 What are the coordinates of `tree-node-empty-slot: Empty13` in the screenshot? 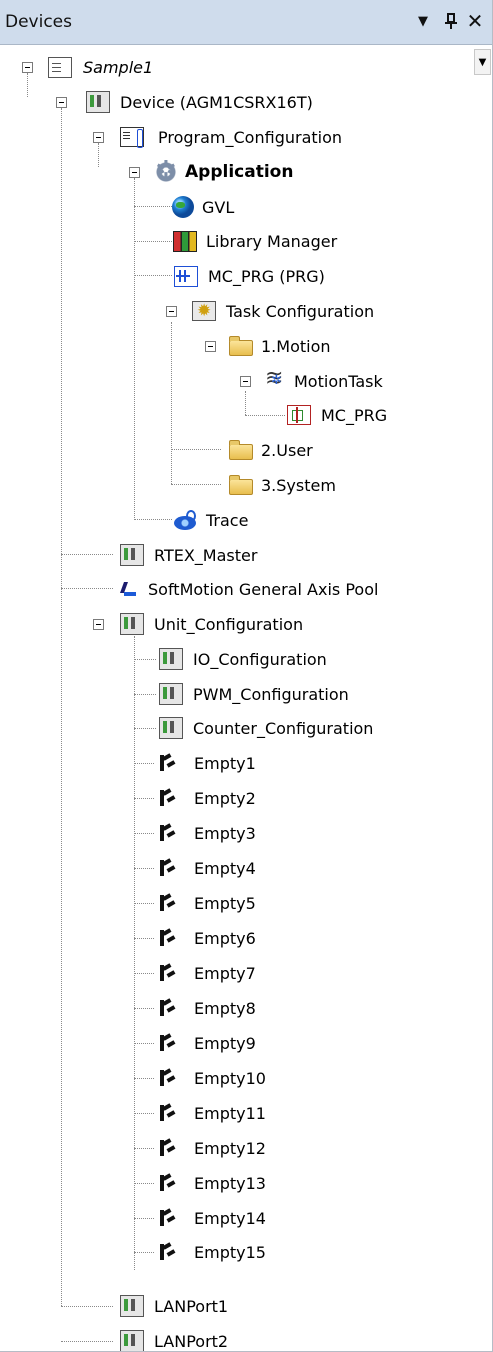 It's located at (210, 1183).